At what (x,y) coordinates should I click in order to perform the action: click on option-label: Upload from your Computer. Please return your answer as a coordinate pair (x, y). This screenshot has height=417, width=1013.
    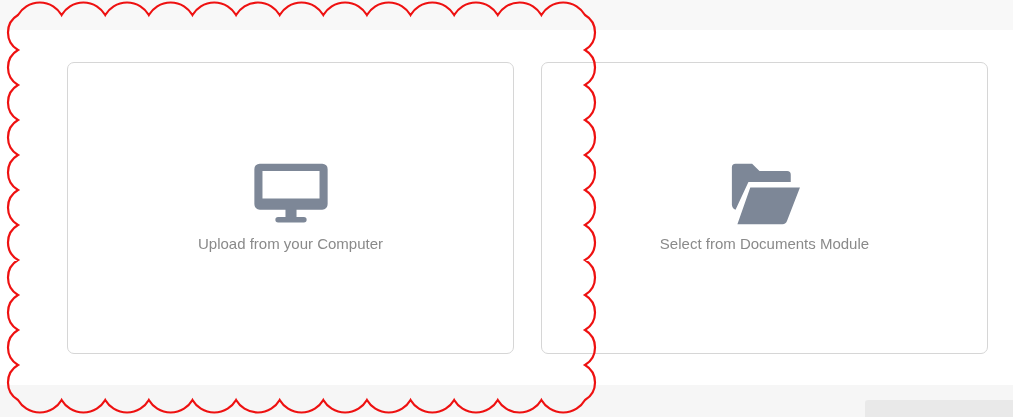
    Looking at the image, I should click on (290, 243).